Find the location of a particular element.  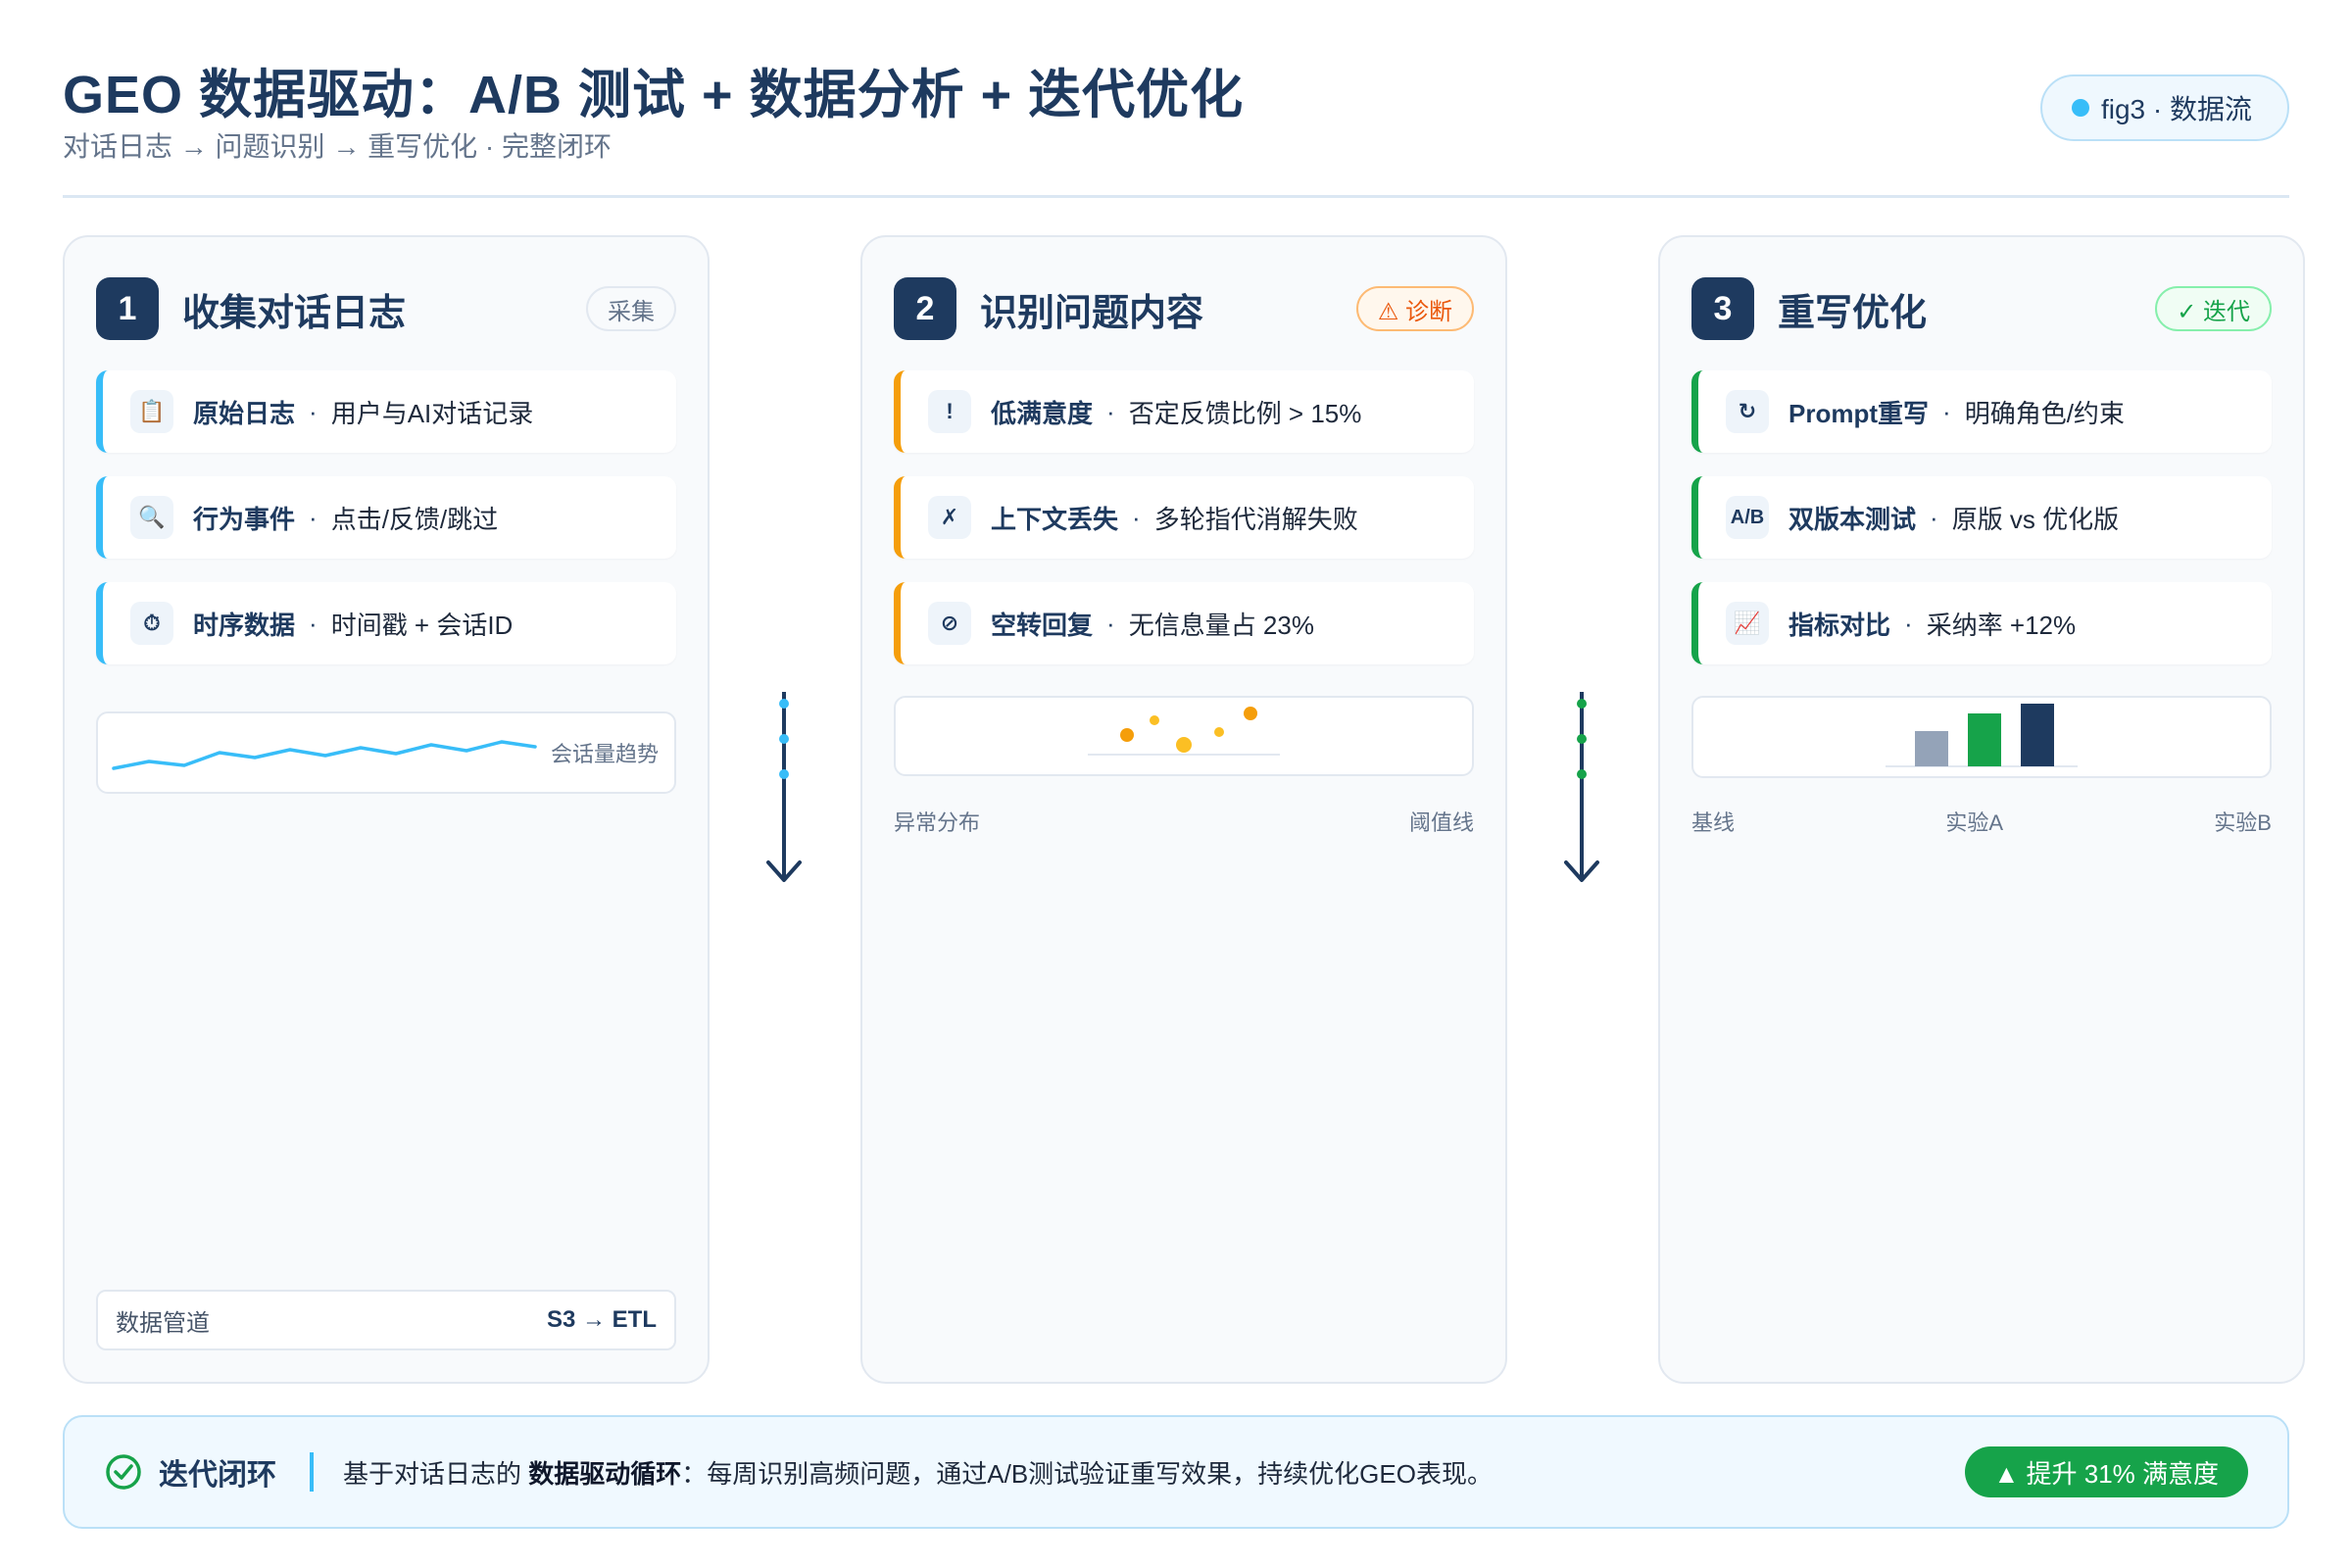

list-item: ↻ Prompt重写 · 明确角色/约束 is located at coordinates (1981, 411).